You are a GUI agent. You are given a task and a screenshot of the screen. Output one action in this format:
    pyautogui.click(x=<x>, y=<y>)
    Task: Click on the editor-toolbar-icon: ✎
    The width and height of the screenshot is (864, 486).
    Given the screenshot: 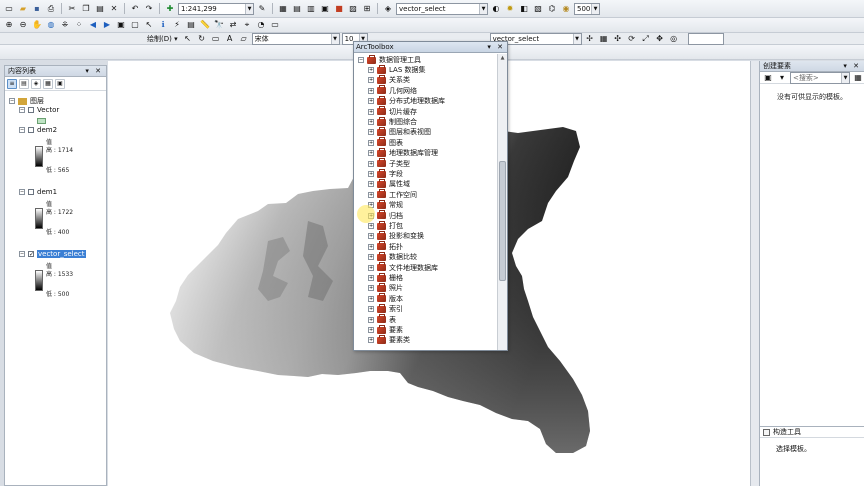 What is the action you would take?
    pyautogui.click(x=262, y=9)
    